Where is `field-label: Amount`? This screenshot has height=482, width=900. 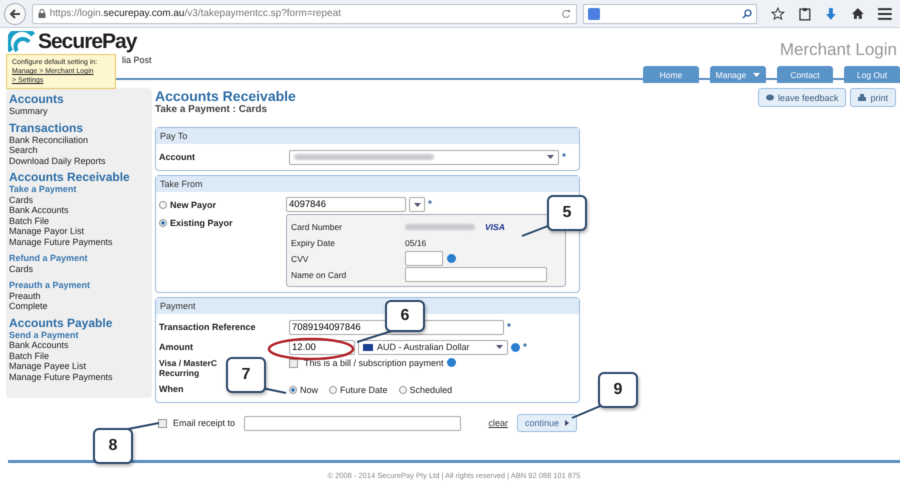
field-label: Amount is located at coordinates (176, 347).